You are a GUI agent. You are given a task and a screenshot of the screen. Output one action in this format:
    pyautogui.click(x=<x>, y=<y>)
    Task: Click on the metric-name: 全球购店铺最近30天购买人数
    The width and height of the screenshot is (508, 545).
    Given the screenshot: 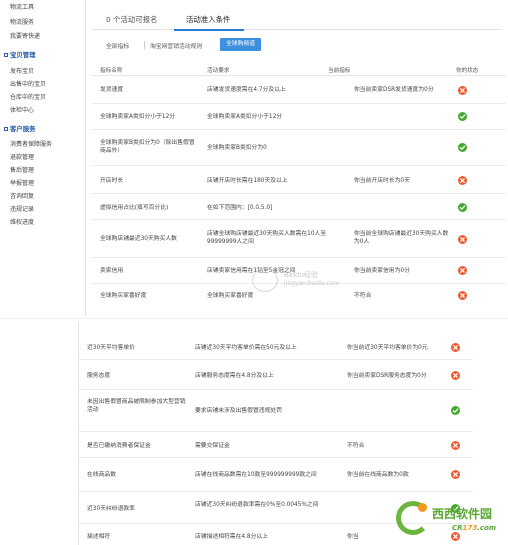 What is the action you would take?
    pyautogui.click(x=138, y=239)
    